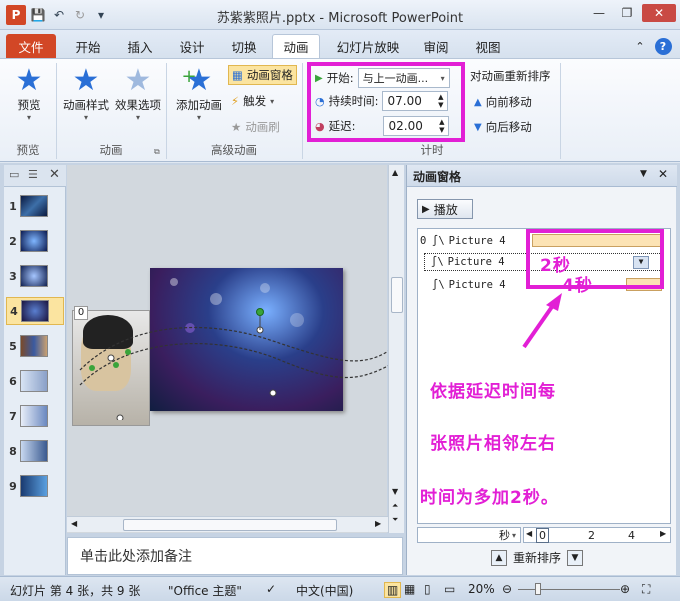 The image size is (680, 601). What do you see at coordinates (393, 590) in the screenshot?
I see `normal-view-icon: ▥` at bounding box center [393, 590].